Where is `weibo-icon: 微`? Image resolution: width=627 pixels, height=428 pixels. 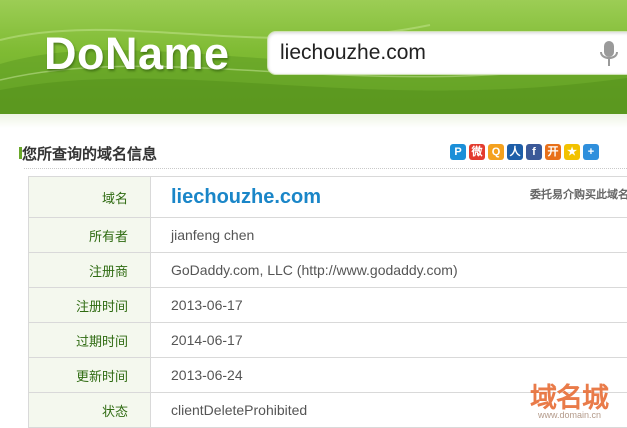
weibo-icon: 微 is located at coordinates (477, 152).